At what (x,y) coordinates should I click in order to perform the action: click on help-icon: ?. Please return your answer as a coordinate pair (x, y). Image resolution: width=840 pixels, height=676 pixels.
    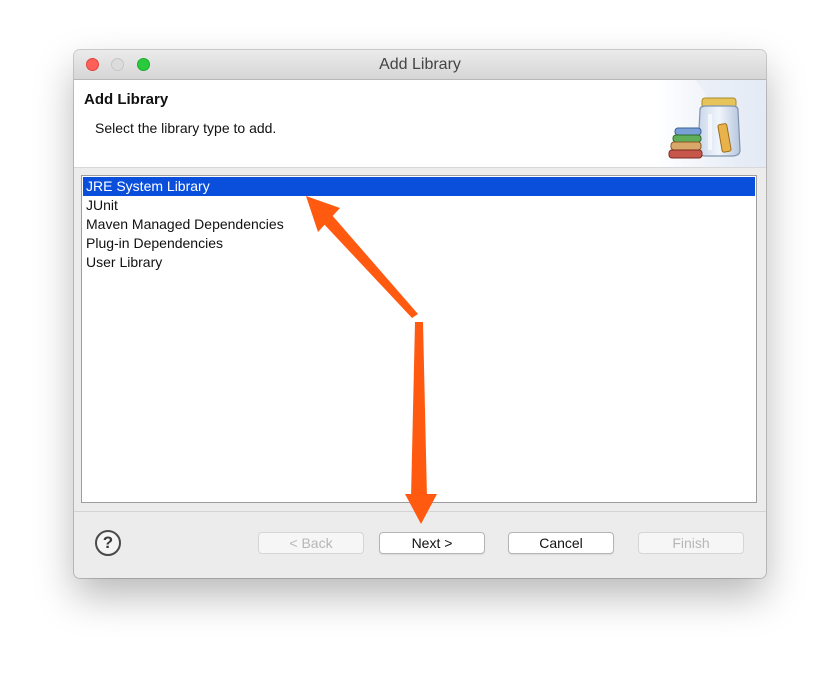
    Looking at the image, I should click on (108, 543).